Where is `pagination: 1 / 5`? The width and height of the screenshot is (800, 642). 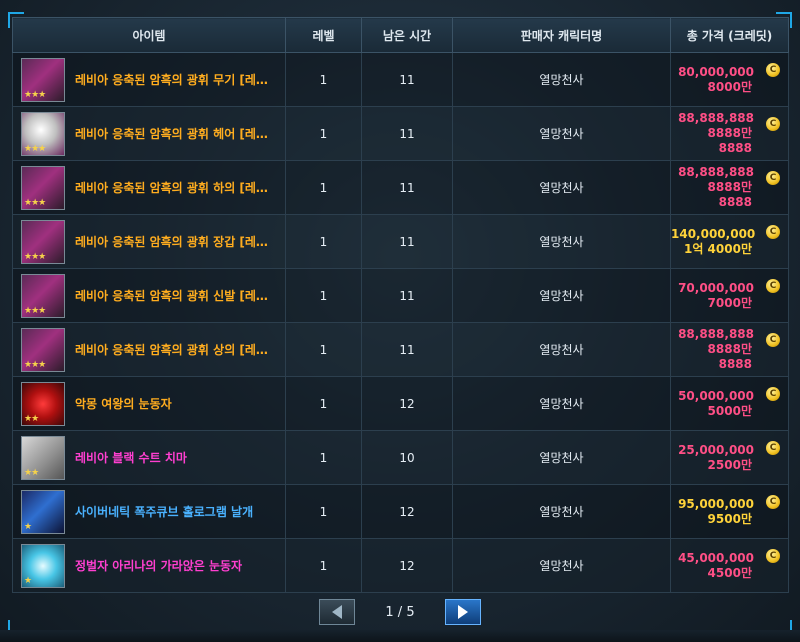 pagination: 1 / 5 is located at coordinates (400, 612).